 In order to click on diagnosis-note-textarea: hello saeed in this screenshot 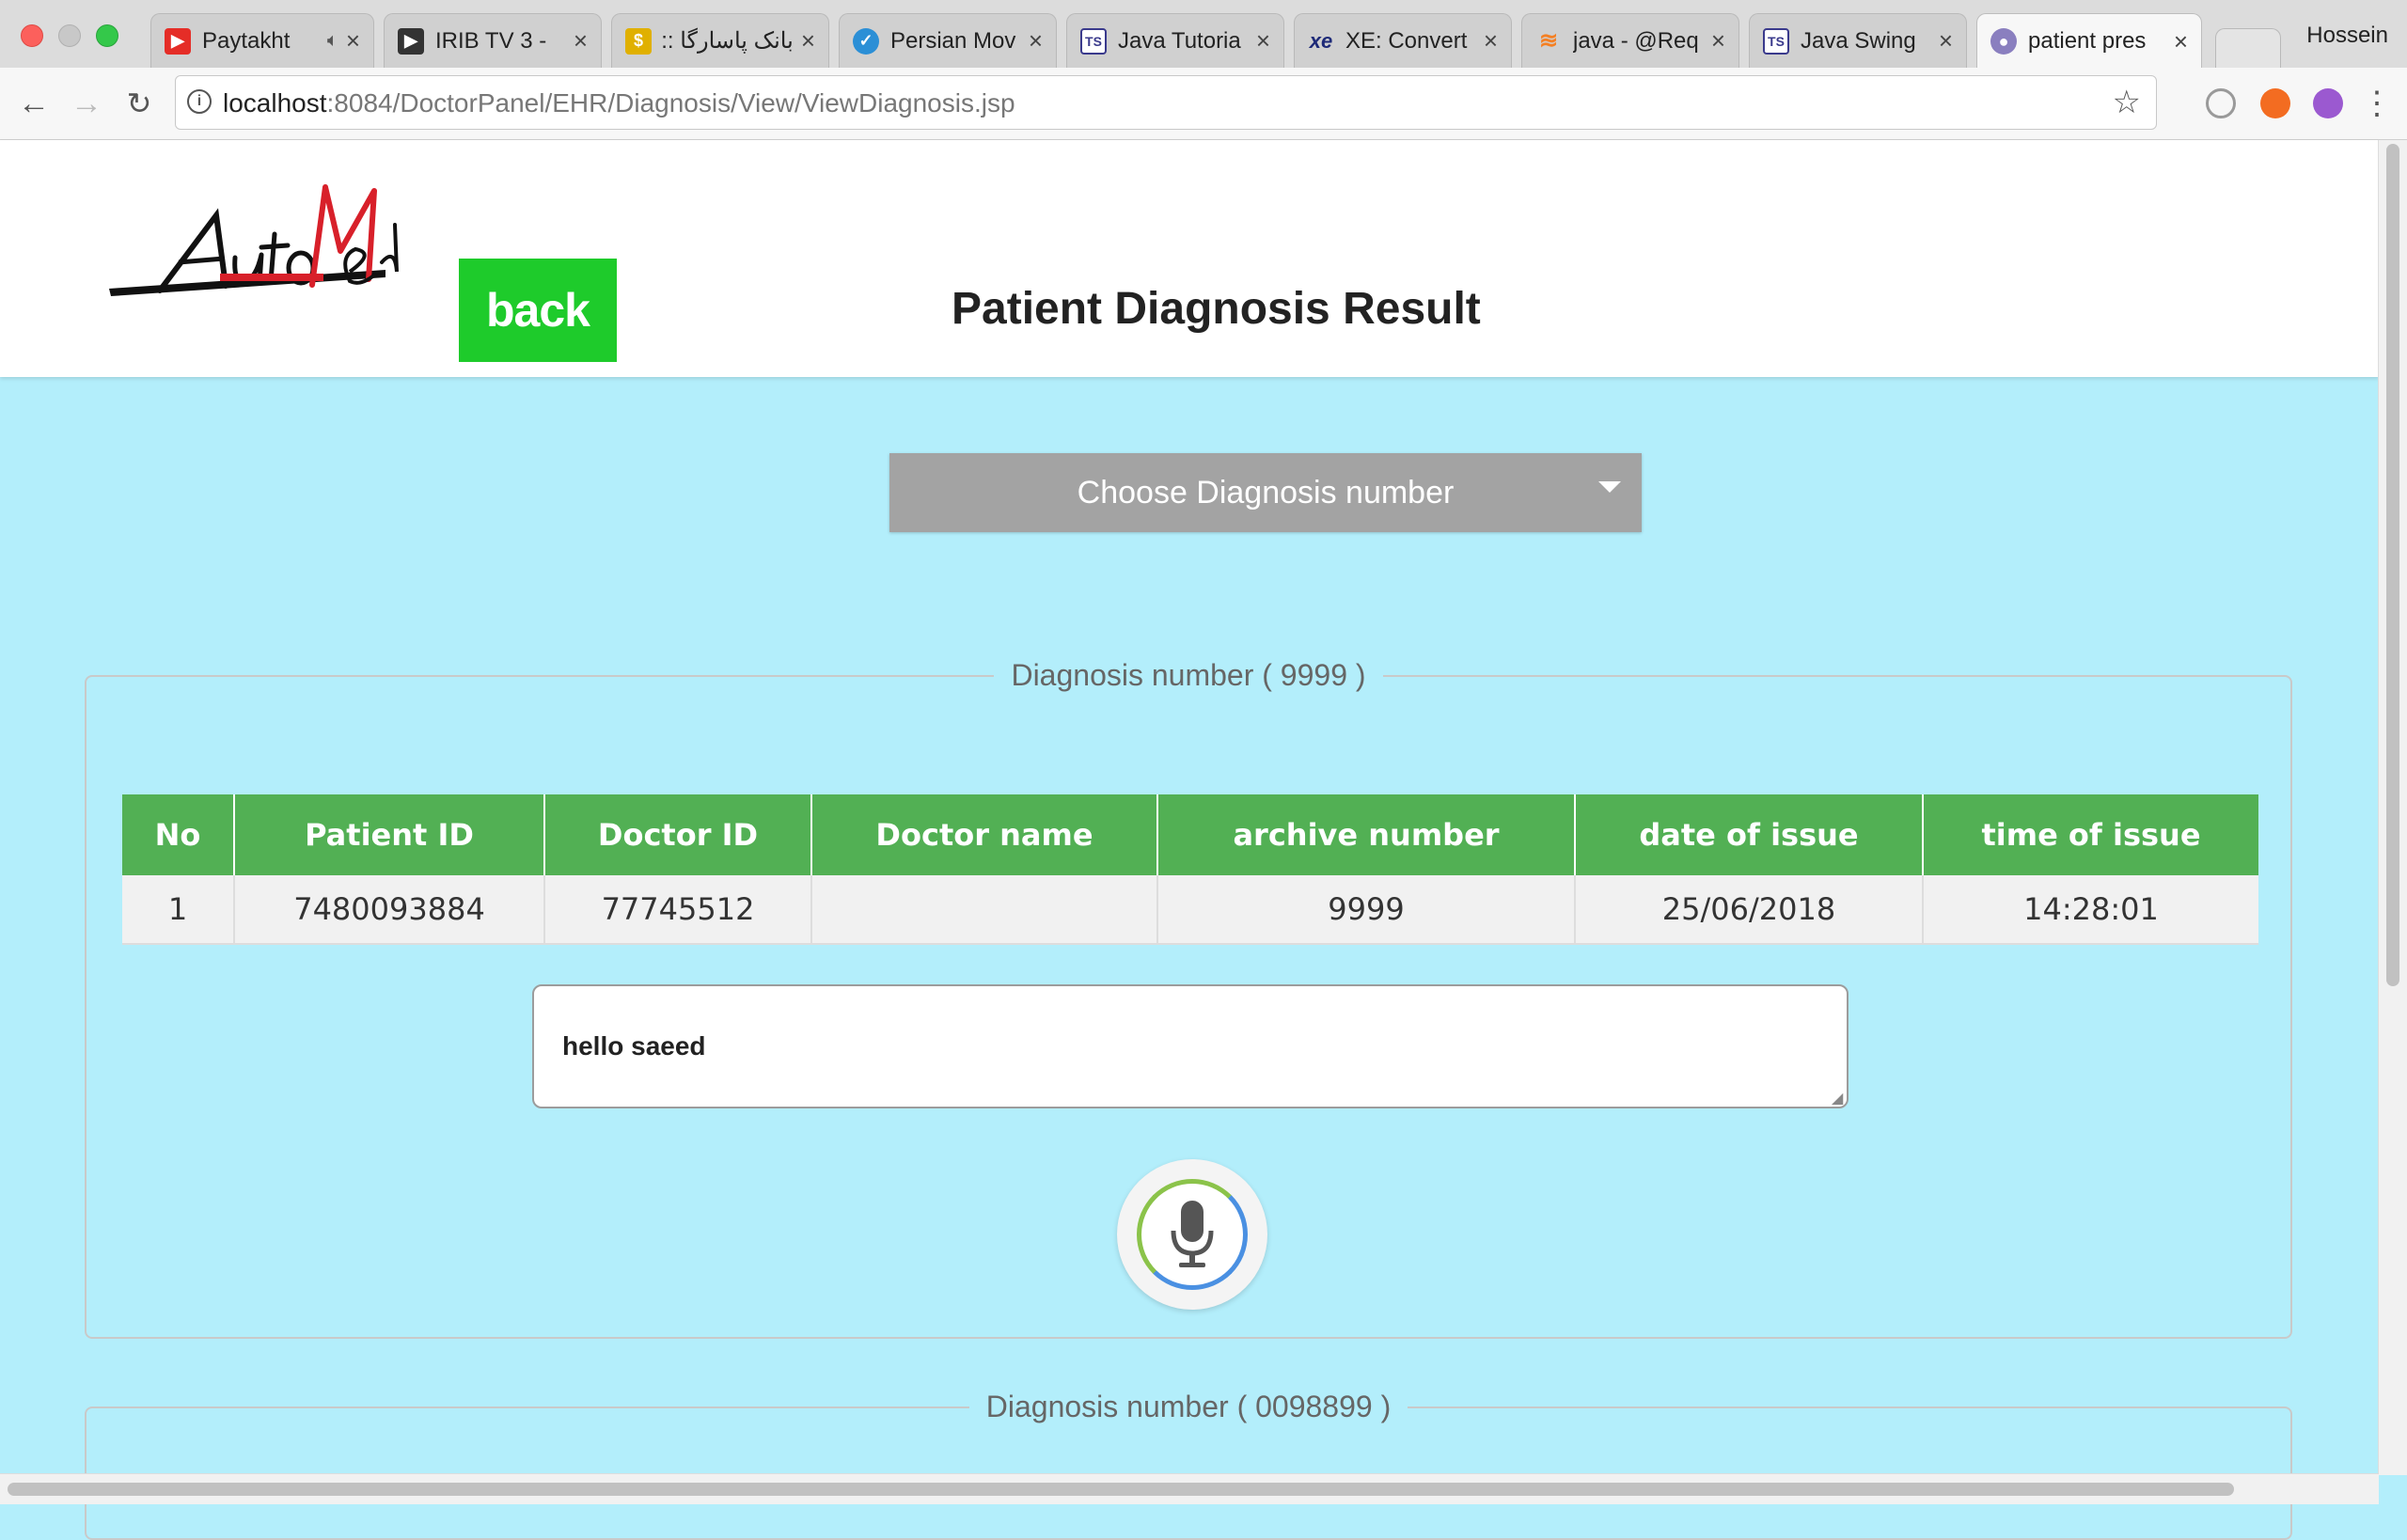, I will do `click(1190, 1046)`.